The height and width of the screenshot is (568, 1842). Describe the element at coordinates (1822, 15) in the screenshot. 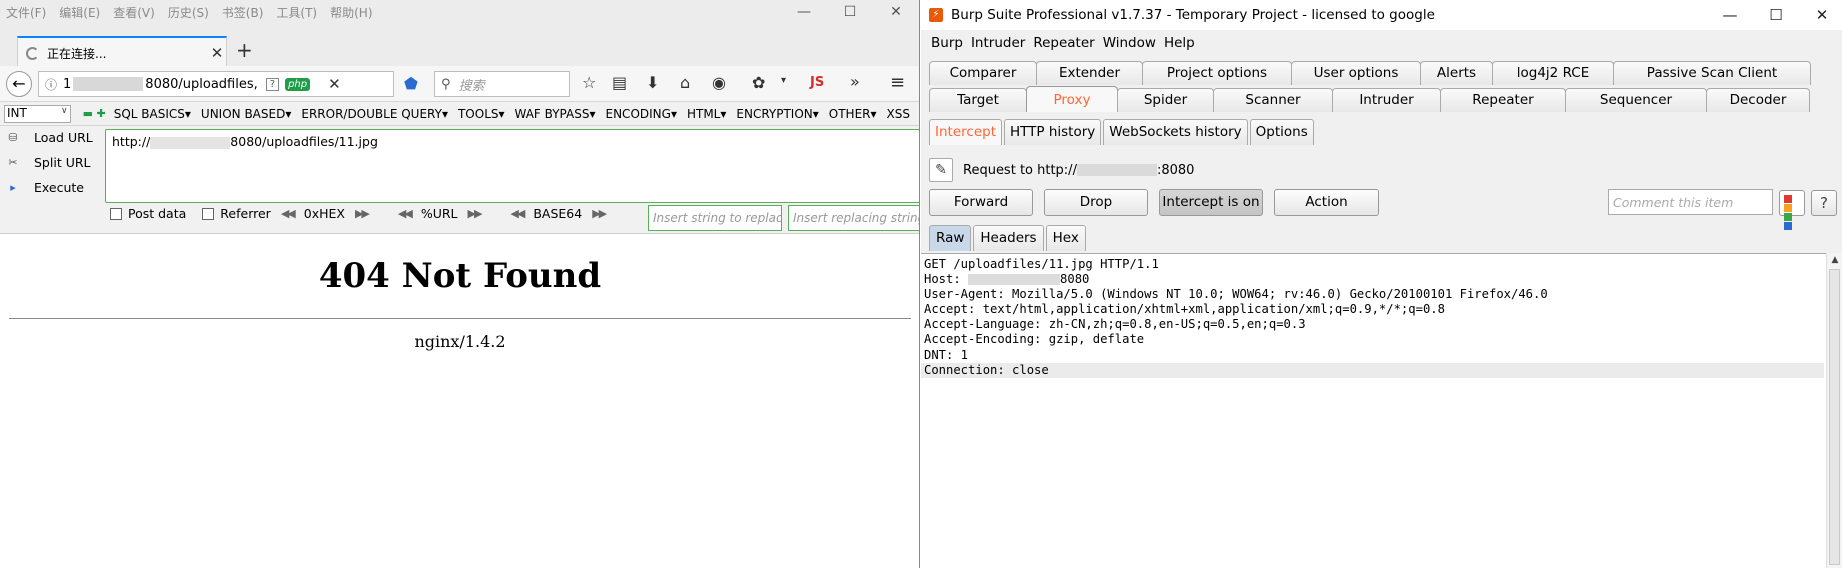

I see `burp-close-button: ✕` at that location.